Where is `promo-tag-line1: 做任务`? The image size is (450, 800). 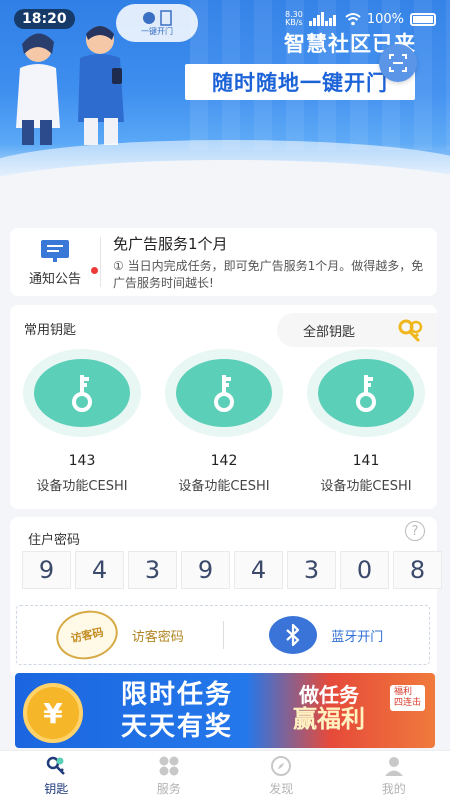
promo-tag-line1: 做任务 is located at coordinates (329, 695).